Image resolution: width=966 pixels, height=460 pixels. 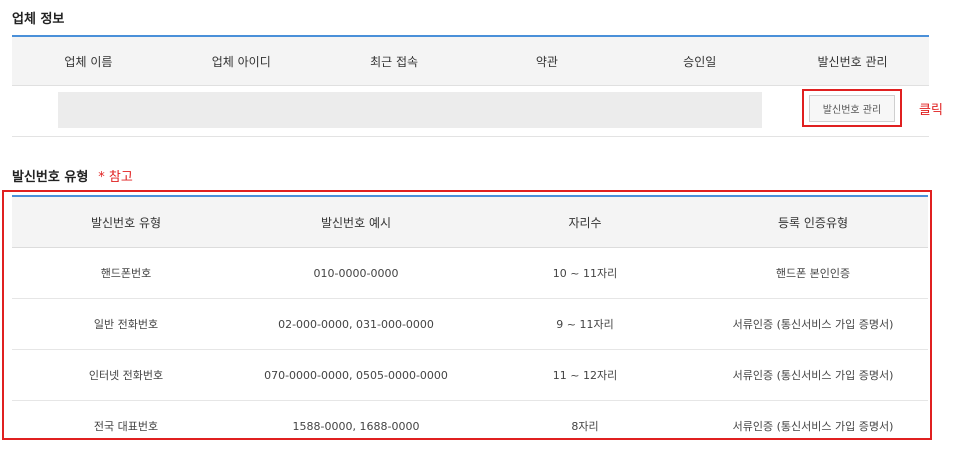 I want to click on header-type: 발신번호 유형, so click(x=126, y=222).